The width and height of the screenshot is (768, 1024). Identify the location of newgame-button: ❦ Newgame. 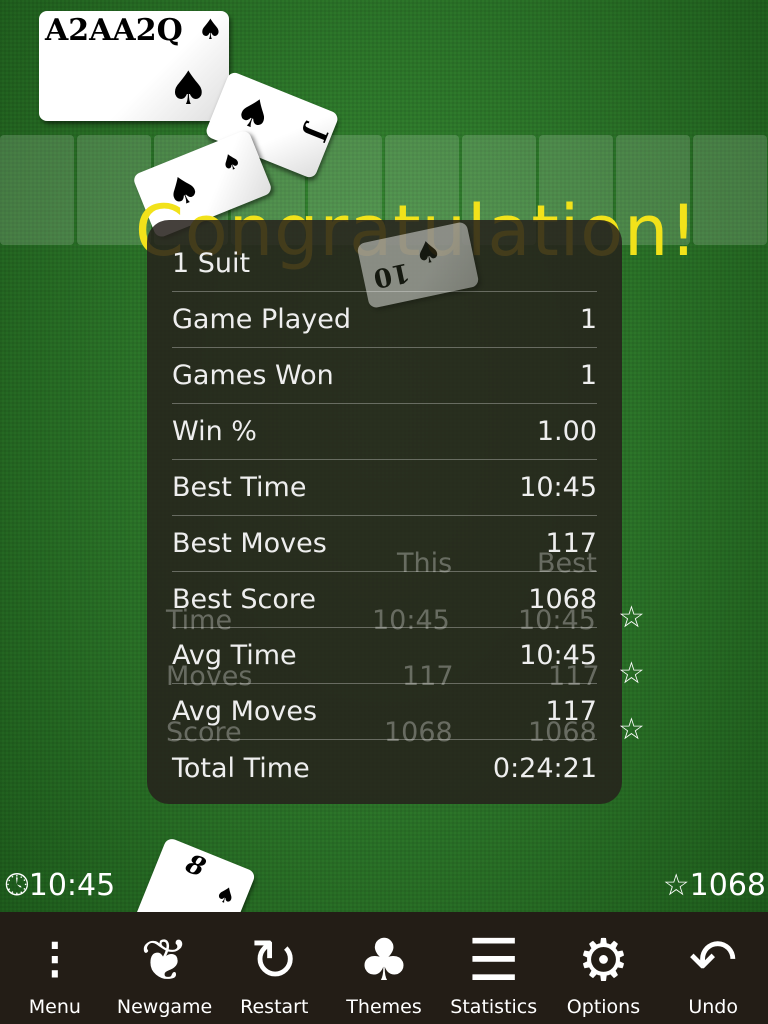
(165, 968).